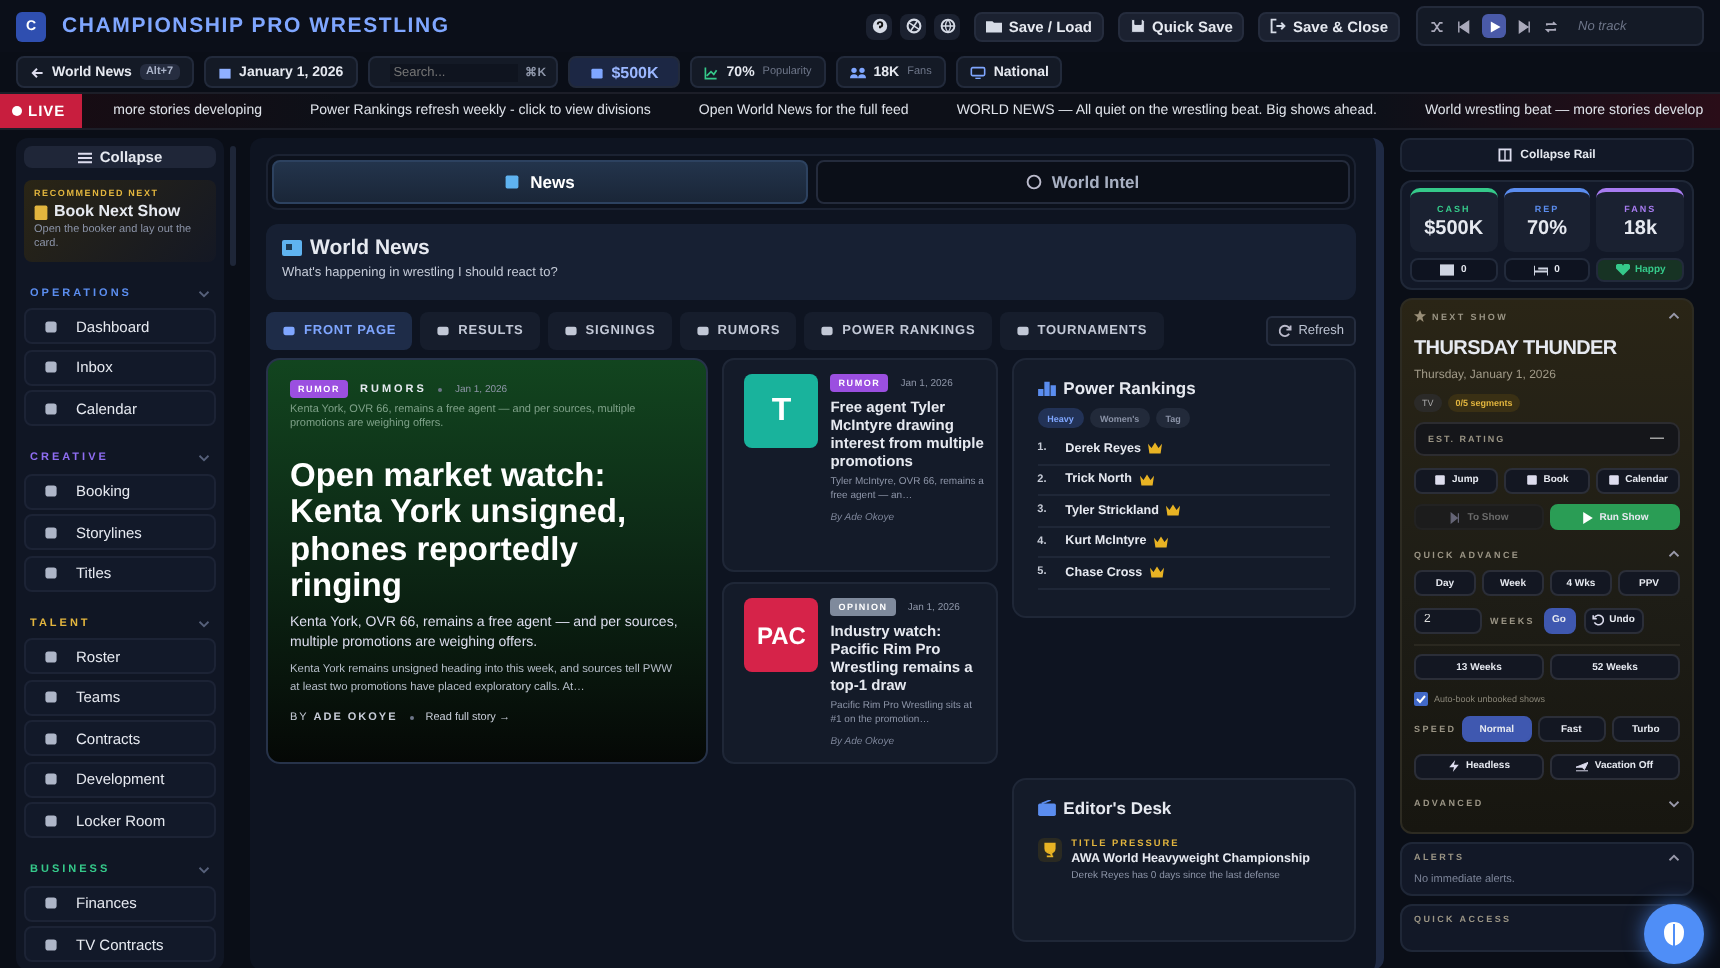 The height and width of the screenshot is (968, 1720). I want to click on monitor-icon, so click(977, 72).